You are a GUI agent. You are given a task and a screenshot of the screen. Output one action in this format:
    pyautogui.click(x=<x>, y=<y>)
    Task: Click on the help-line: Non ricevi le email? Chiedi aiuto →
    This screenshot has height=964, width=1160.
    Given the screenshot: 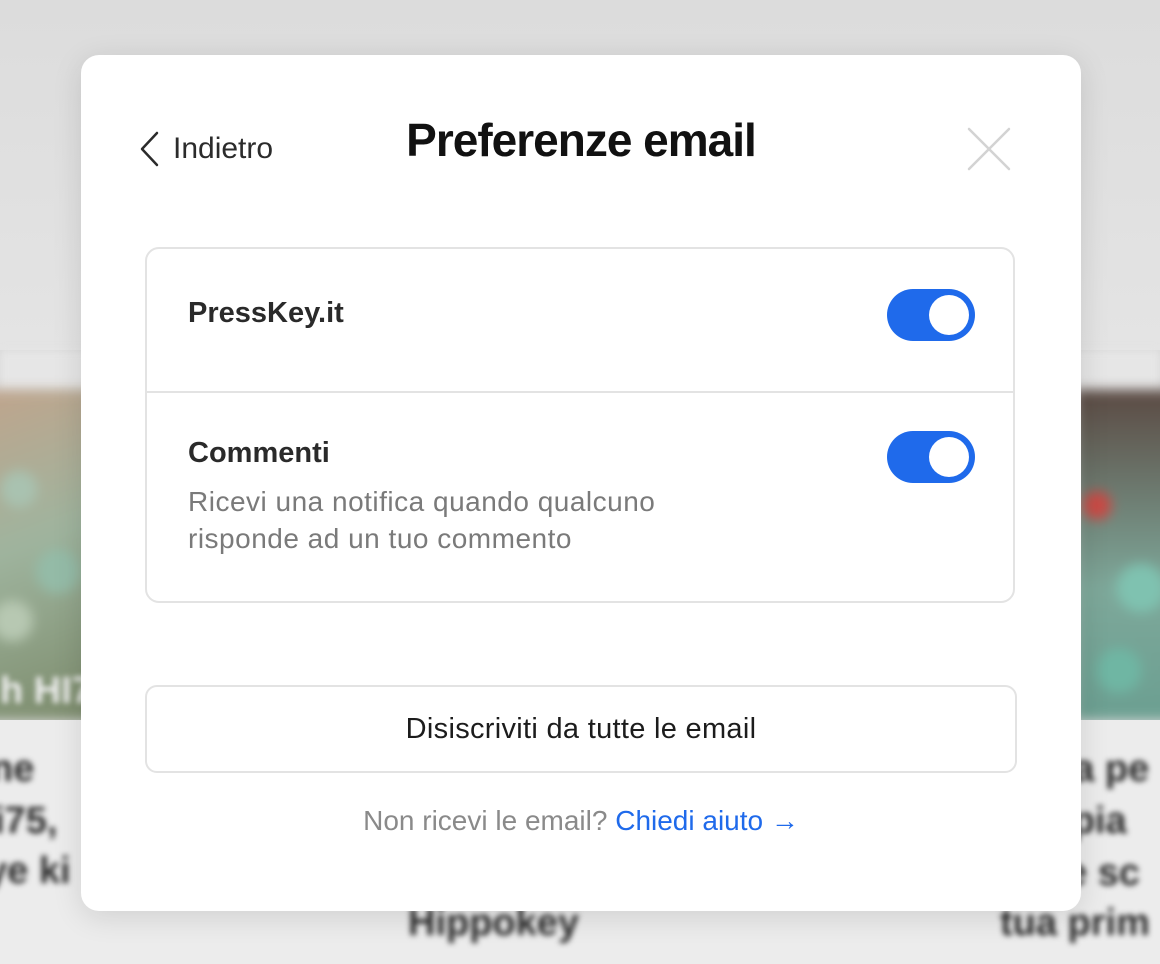 What is the action you would take?
    pyautogui.click(x=581, y=821)
    